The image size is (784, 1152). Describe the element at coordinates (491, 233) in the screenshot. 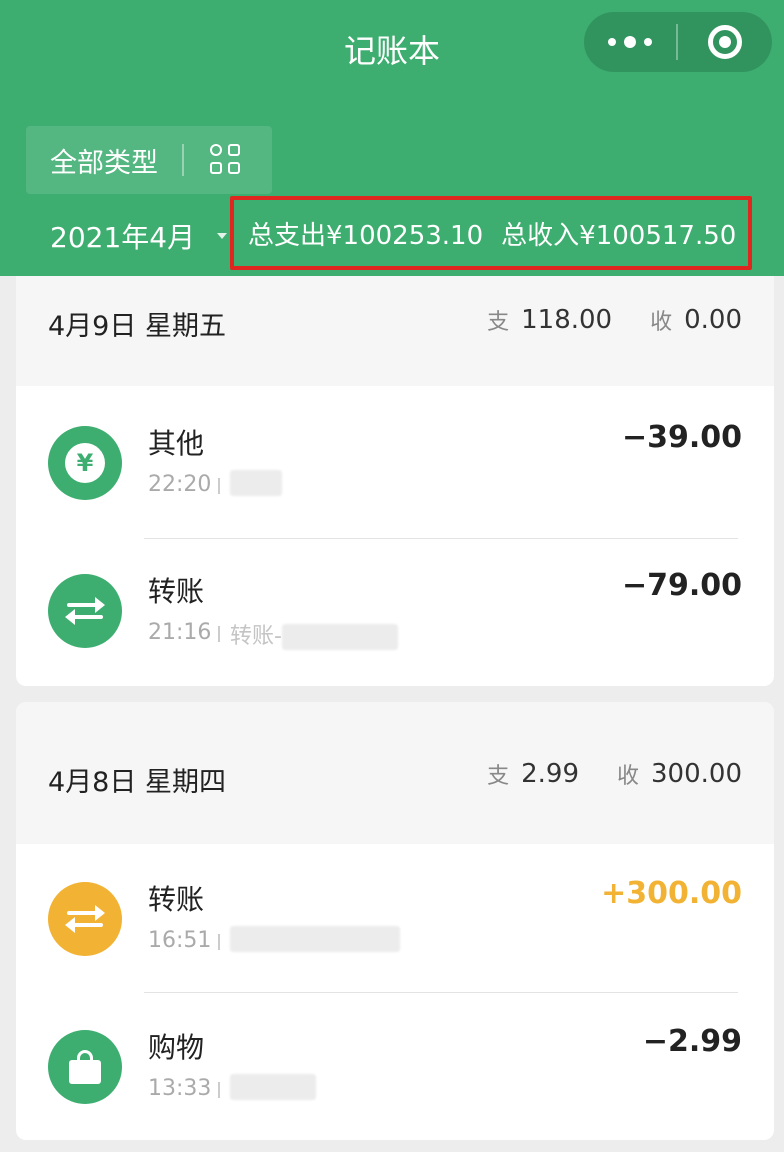

I see `month-summary: 总支出¥100253.10 总收入¥100517.50` at that location.